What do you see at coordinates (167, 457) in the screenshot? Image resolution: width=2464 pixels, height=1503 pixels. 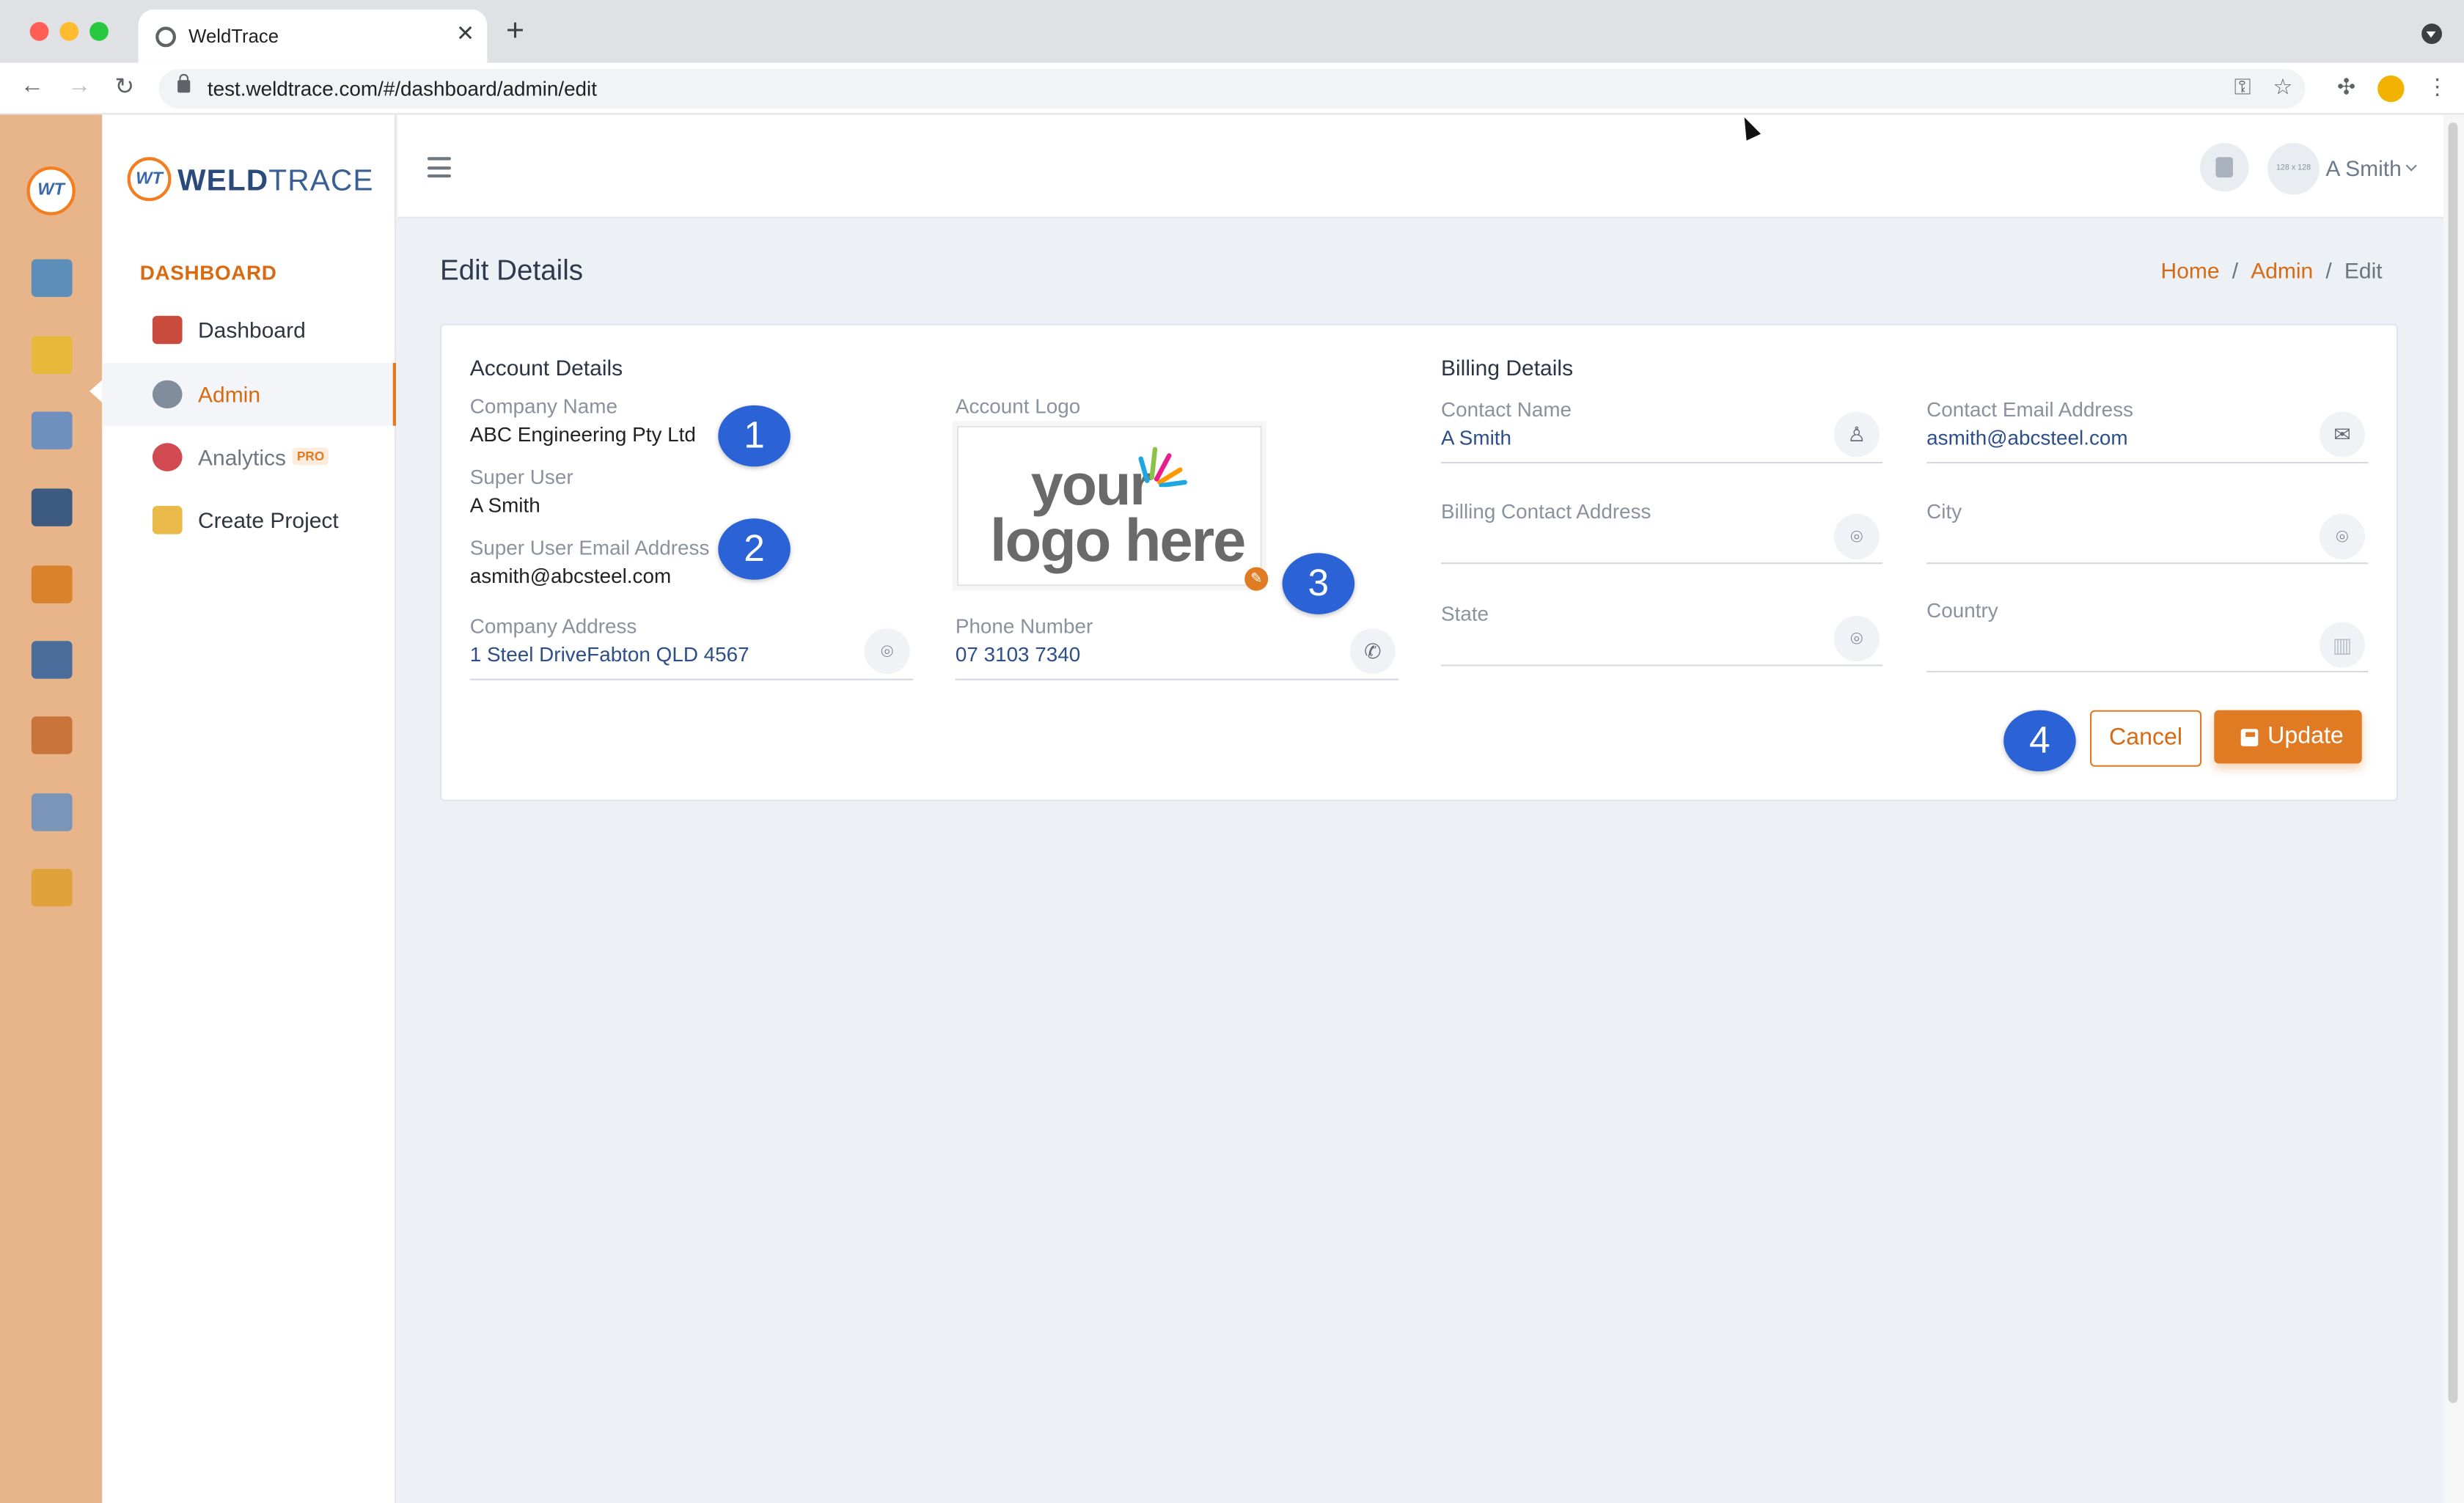 I see `analytics-icon` at bounding box center [167, 457].